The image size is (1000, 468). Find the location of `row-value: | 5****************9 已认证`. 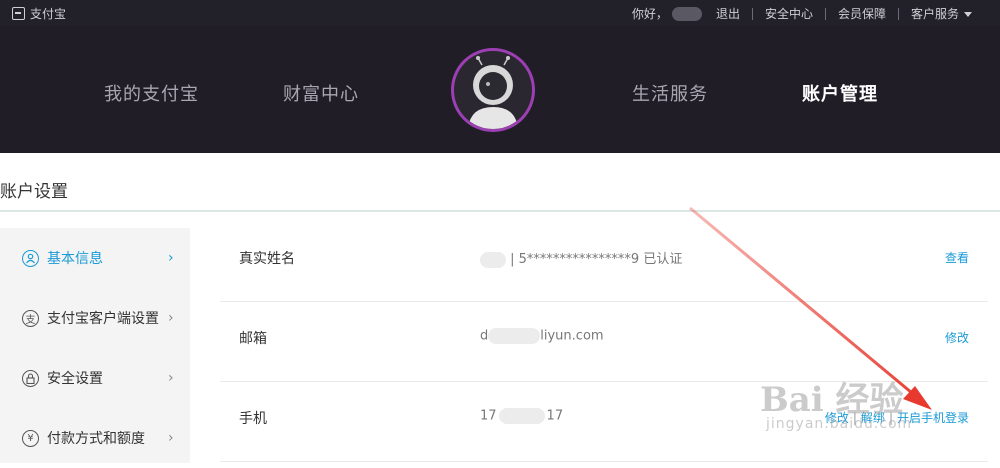

row-value: | 5****************9 已认证 is located at coordinates (581, 258).